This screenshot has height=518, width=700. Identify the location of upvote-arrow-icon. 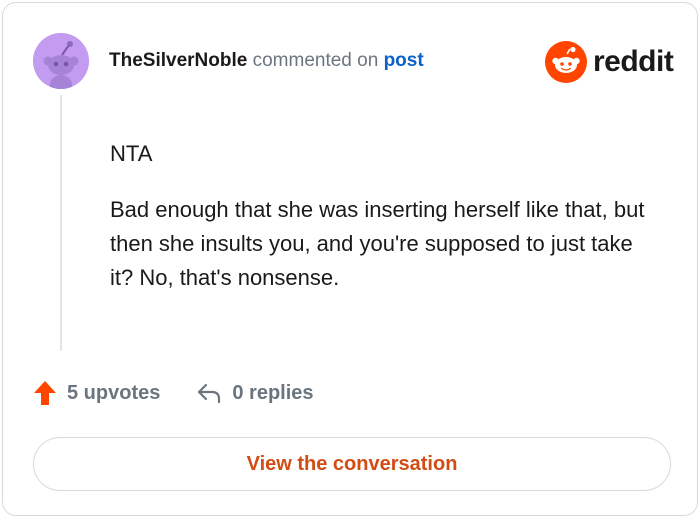
(45, 393).